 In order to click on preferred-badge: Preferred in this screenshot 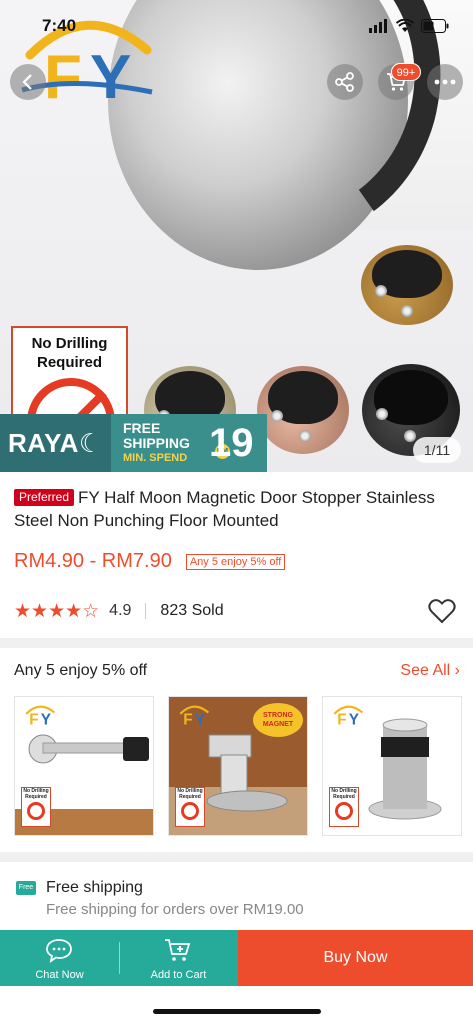, I will do `click(44, 497)`.